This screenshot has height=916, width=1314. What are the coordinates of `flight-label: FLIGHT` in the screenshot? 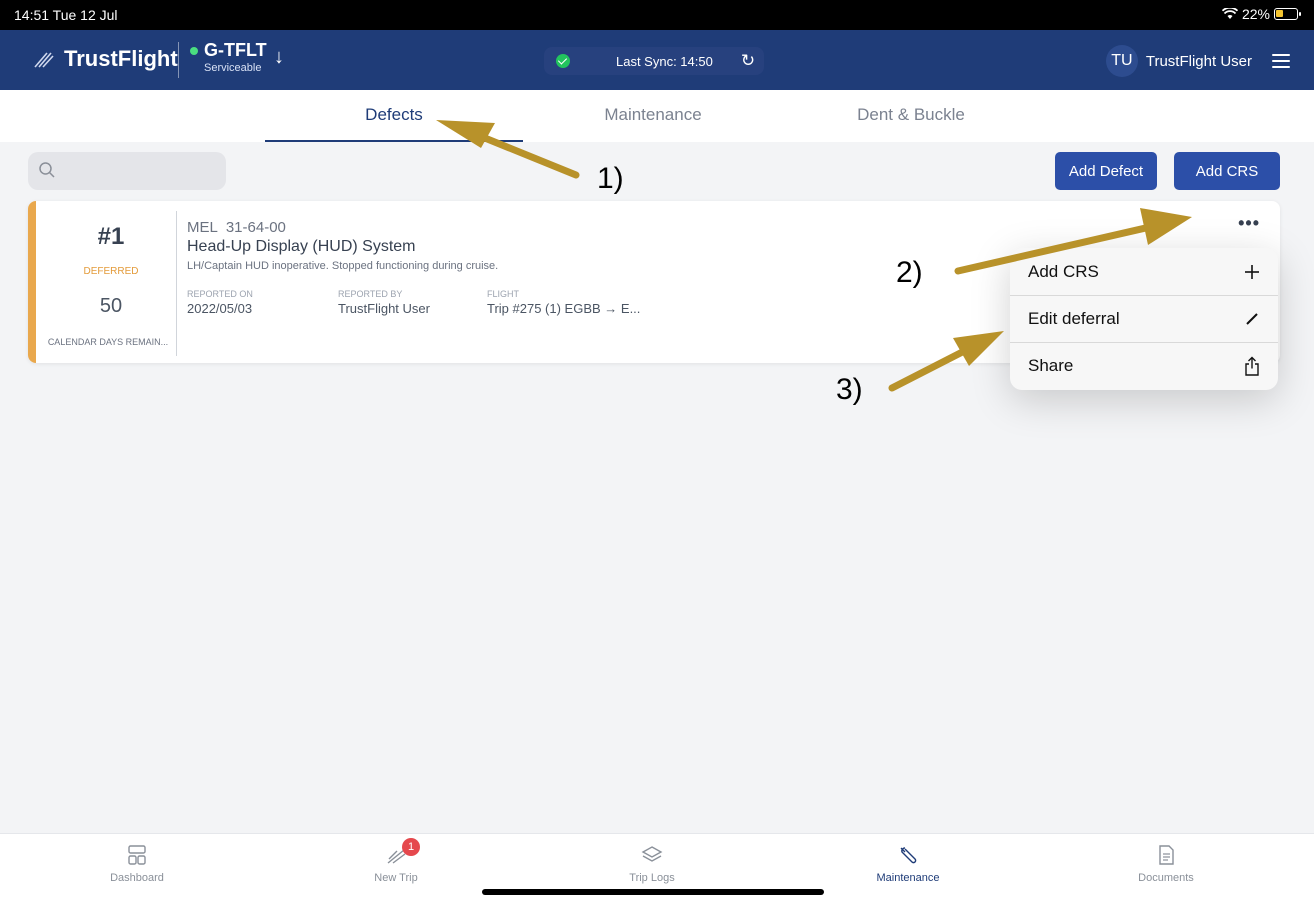 It's located at (503, 294).